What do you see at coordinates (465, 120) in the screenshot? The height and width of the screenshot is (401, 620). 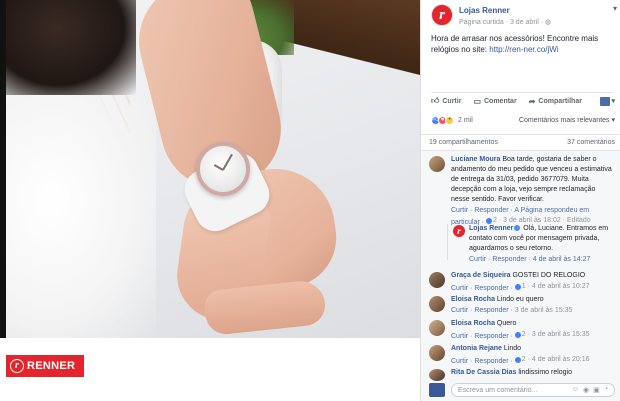 I see `reactions-count: 2 mil` at bounding box center [465, 120].